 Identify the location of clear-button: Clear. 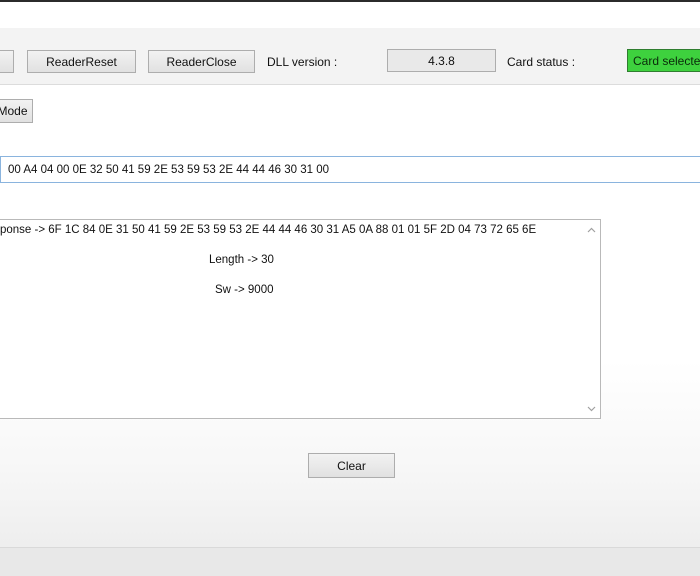
(351, 465).